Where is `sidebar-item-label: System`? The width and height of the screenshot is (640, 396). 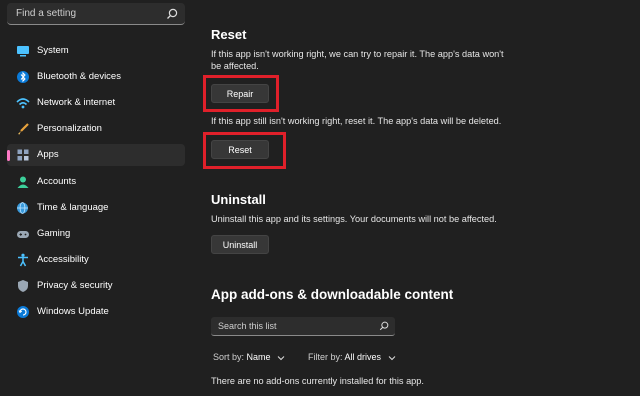 sidebar-item-label: System is located at coordinates (53, 50).